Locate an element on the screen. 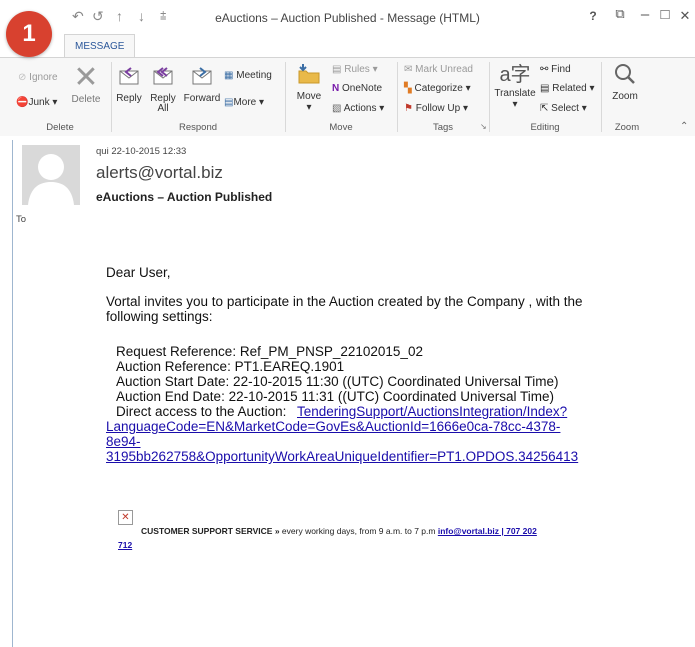 Image resolution: width=695 pixels, height=647 pixels. group-label-move: Move is located at coordinates (341, 127).